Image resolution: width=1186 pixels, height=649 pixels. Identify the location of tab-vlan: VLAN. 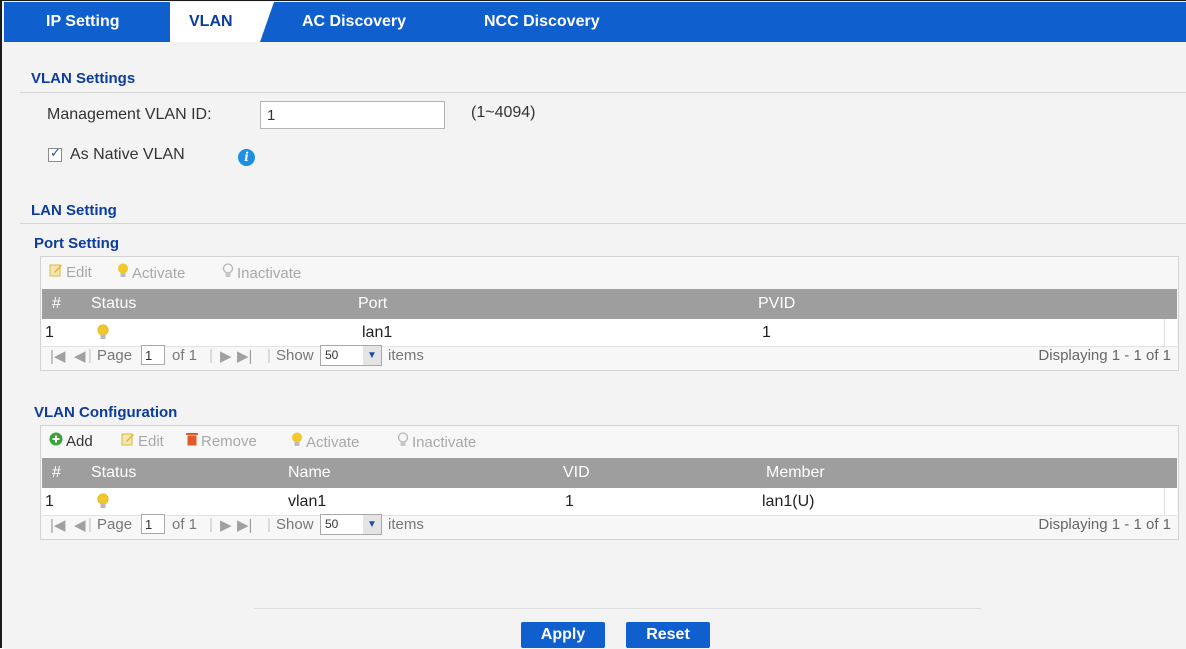
(222, 22).